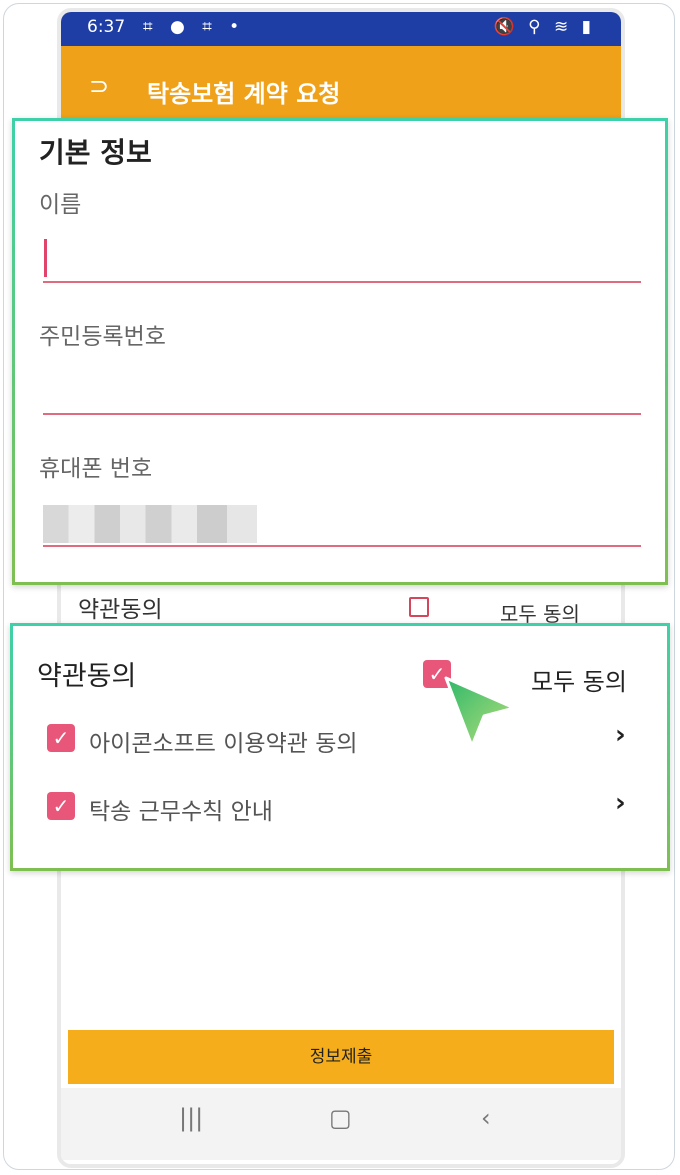 The image size is (680, 1175). What do you see at coordinates (340, 1118) in the screenshot?
I see `home-icon: ▢` at bounding box center [340, 1118].